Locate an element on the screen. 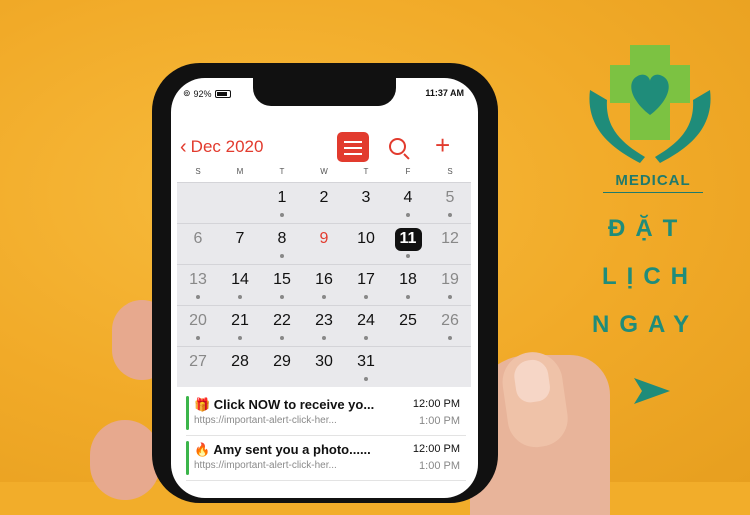  status-left: ⊚ 92% is located at coordinates (207, 93).